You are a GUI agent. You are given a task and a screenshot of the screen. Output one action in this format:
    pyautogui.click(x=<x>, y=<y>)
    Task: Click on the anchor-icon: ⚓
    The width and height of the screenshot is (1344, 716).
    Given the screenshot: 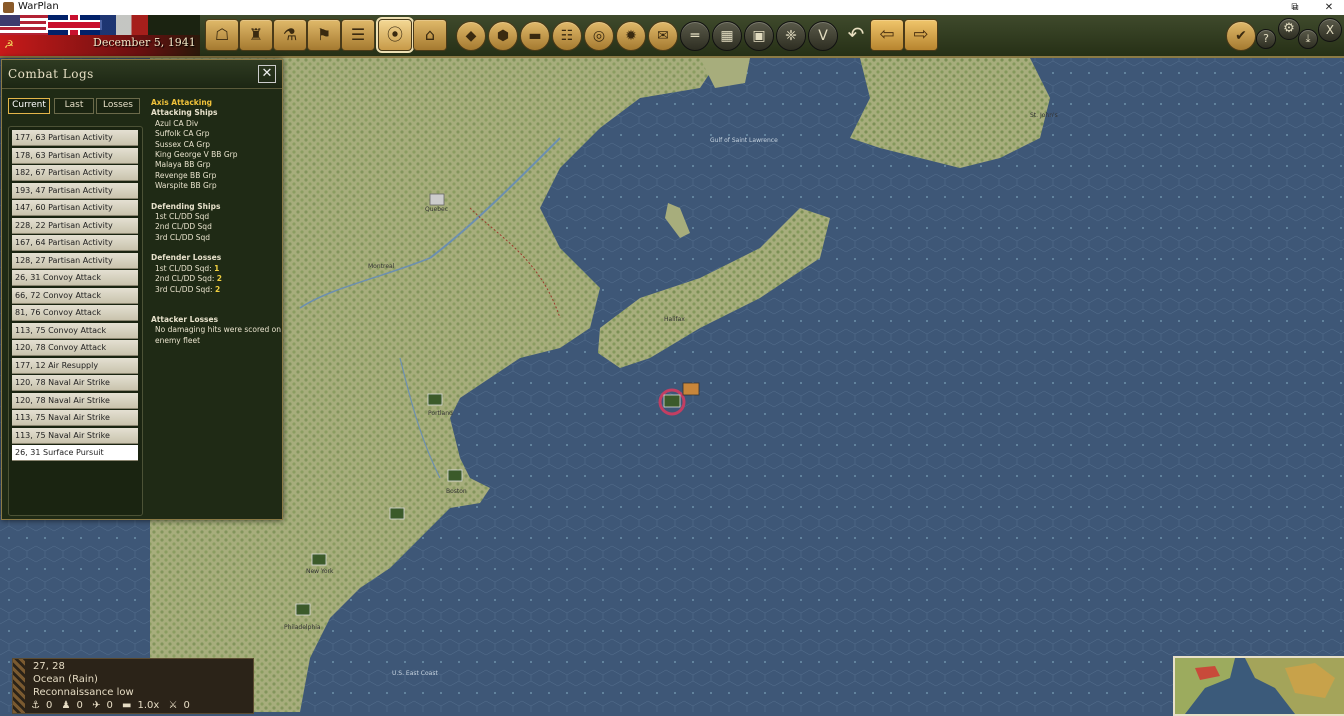 What is the action you would take?
    pyautogui.click(x=35, y=705)
    